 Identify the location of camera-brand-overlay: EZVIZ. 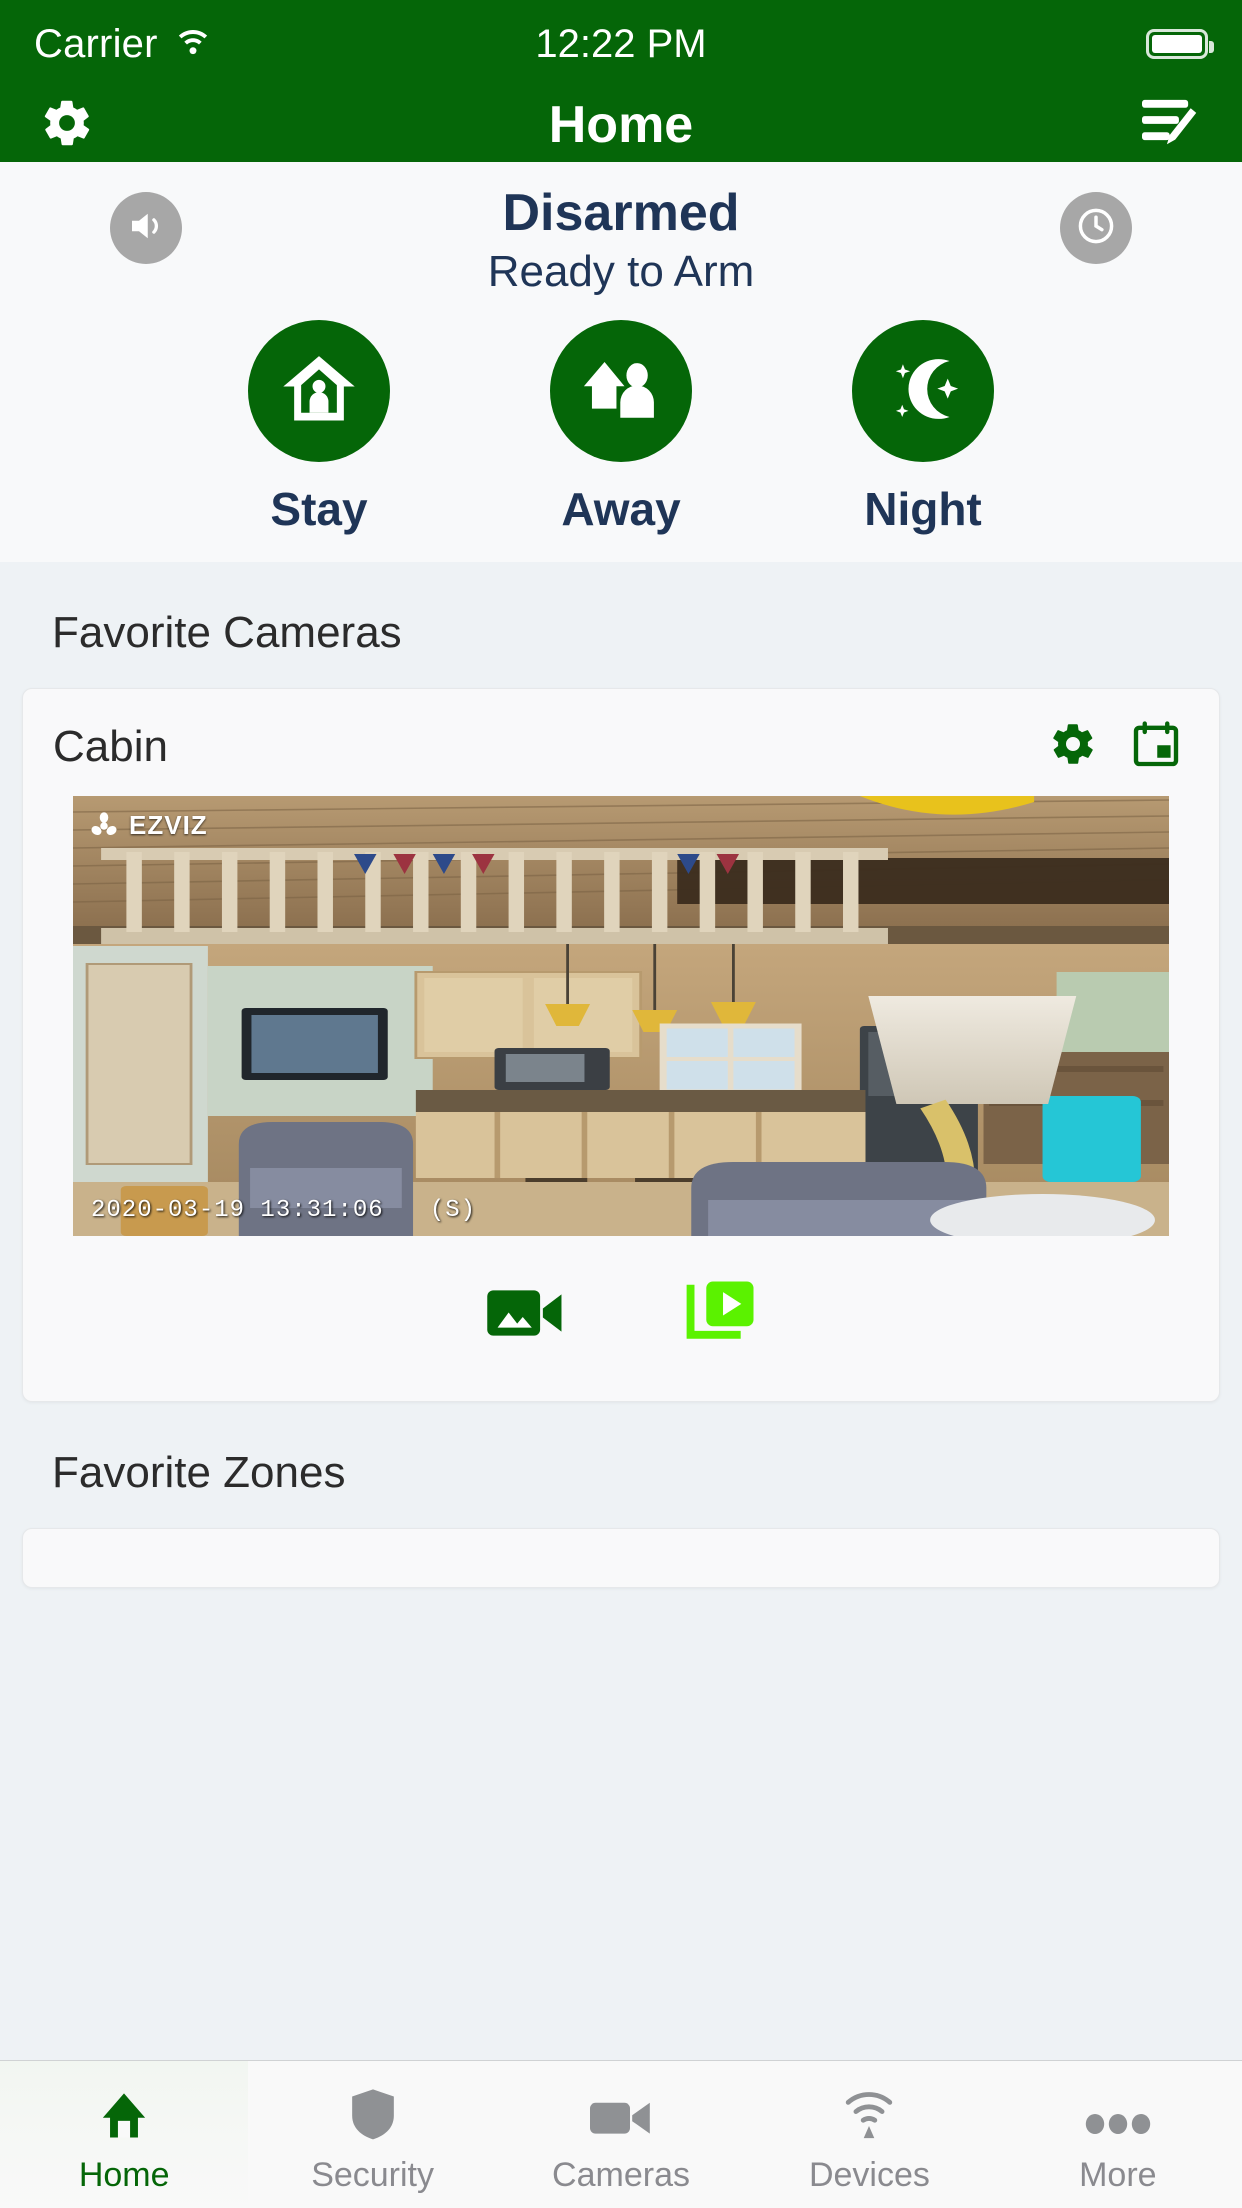
(148, 825).